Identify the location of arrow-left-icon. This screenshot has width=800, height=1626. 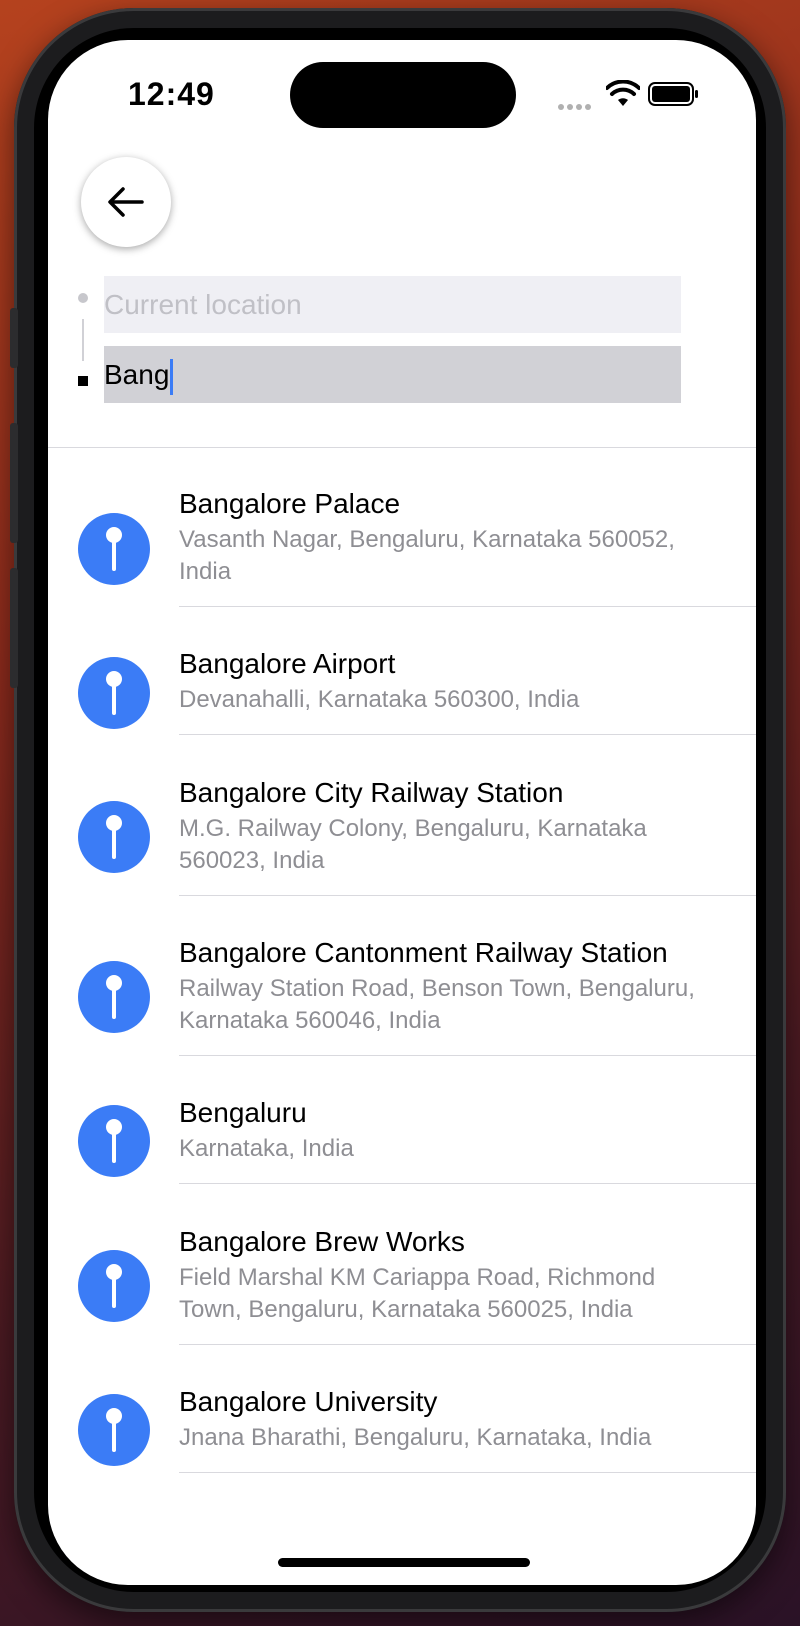
(126, 202).